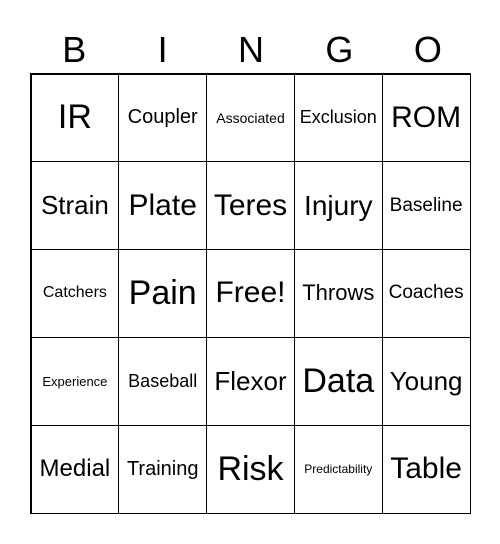  Describe the element at coordinates (75, 293) in the screenshot. I see `bingo-cell: Catchers` at that location.